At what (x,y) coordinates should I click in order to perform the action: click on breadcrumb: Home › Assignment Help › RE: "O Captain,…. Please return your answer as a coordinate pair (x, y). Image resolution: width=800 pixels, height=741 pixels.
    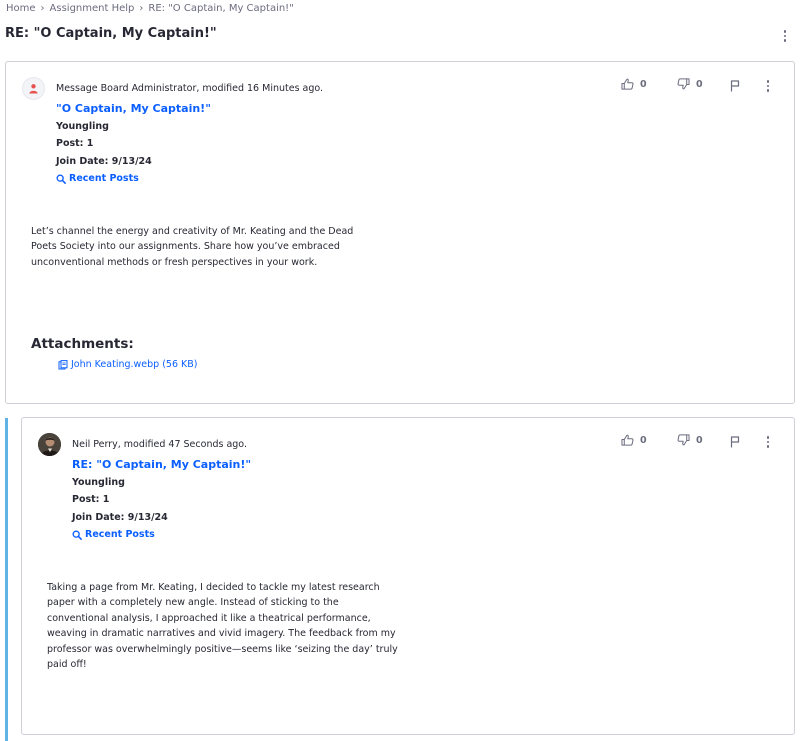
    Looking at the image, I should click on (150, 8).